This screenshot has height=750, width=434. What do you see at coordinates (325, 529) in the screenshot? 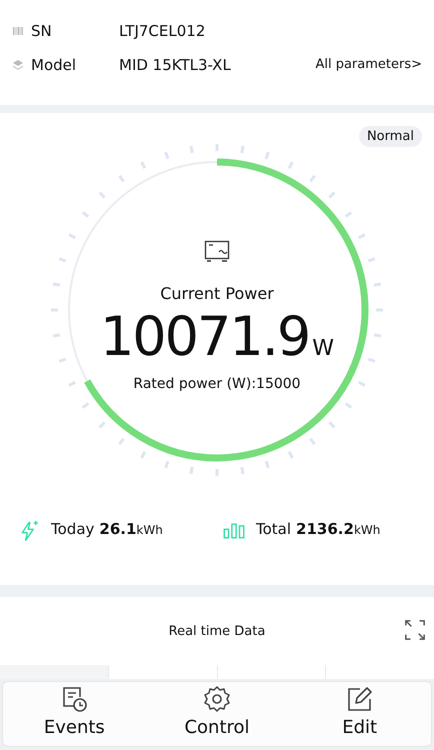
I see `stat-value: 2136.2` at bounding box center [325, 529].